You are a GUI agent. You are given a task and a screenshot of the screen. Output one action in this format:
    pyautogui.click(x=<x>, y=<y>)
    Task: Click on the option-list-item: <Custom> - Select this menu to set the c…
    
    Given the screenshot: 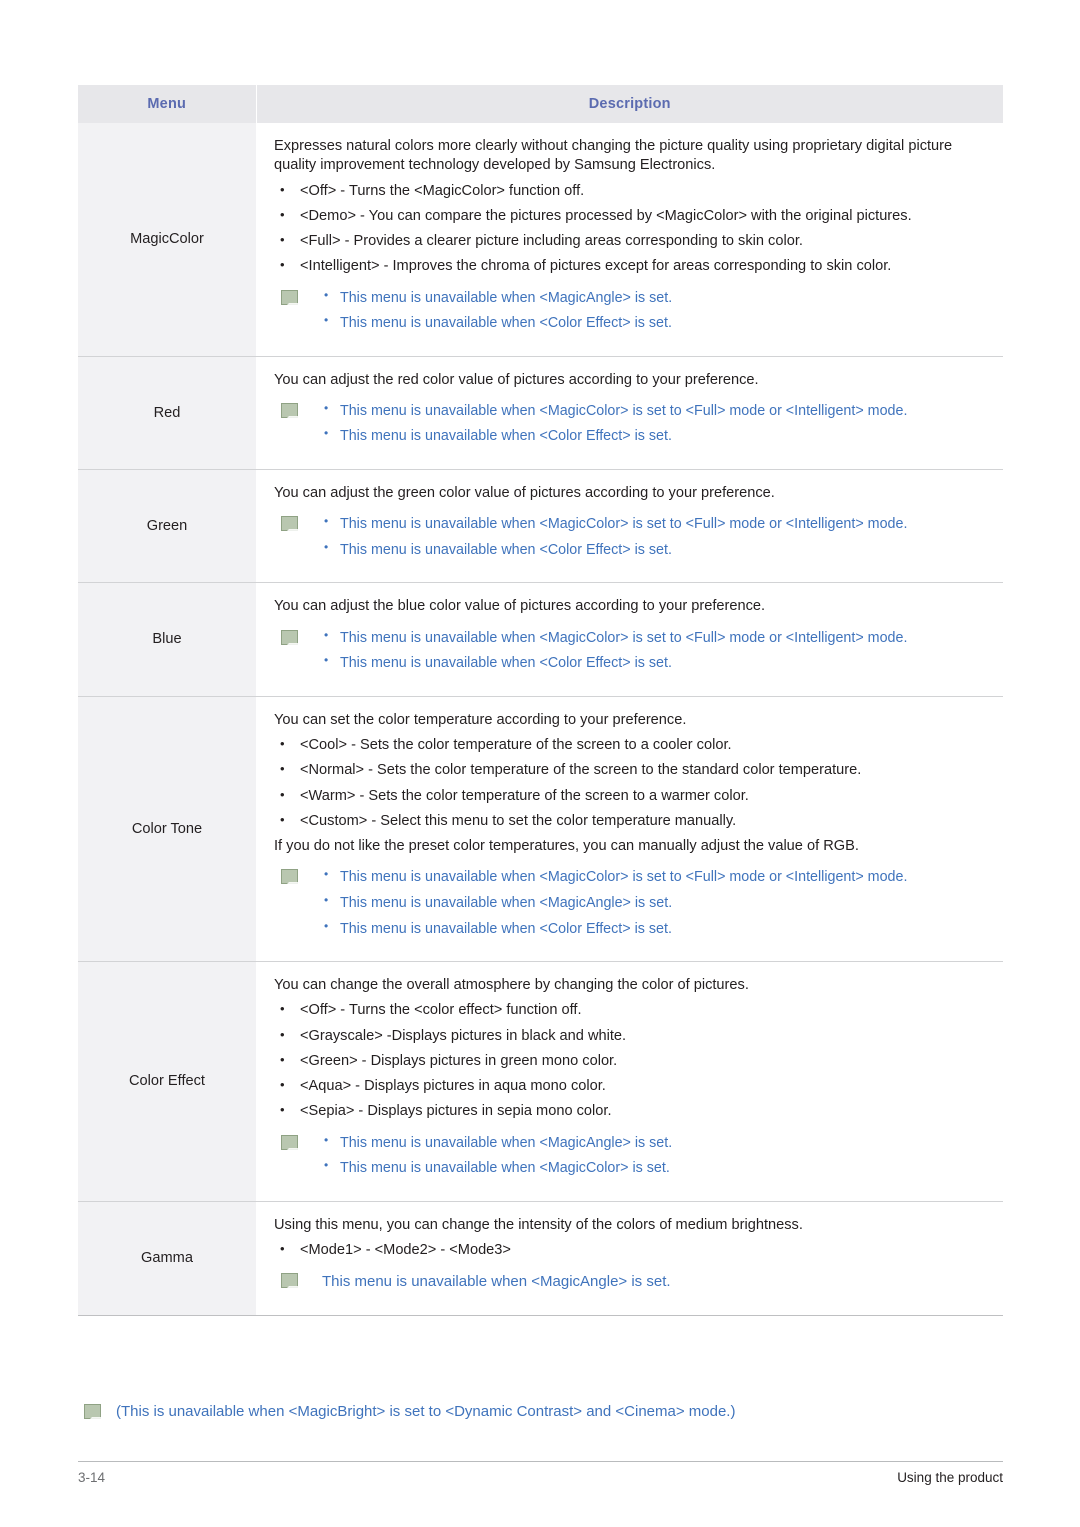 What is the action you would take?
    pyautogui.click(x=629, y=821)
    